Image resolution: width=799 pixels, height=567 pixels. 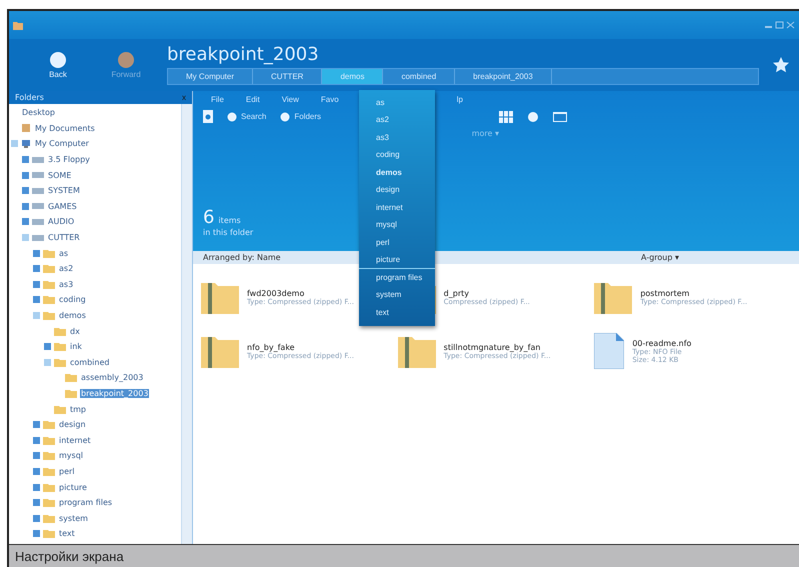 What do you see at coordinates (217, 99) in the screenshot?
I see `menu-item: File` at bounding box center [217, 99].